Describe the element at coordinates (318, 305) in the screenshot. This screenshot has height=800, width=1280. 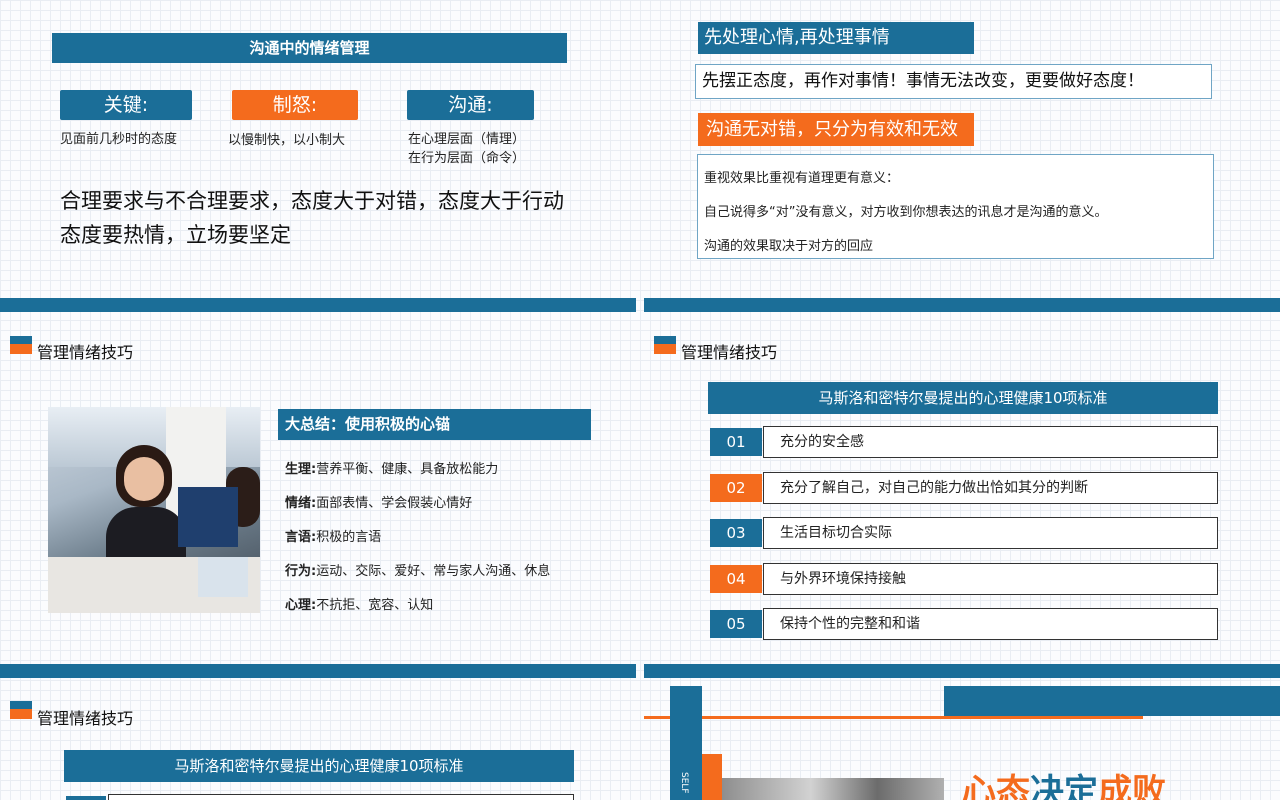
I see `divider-row1-left` at that location.